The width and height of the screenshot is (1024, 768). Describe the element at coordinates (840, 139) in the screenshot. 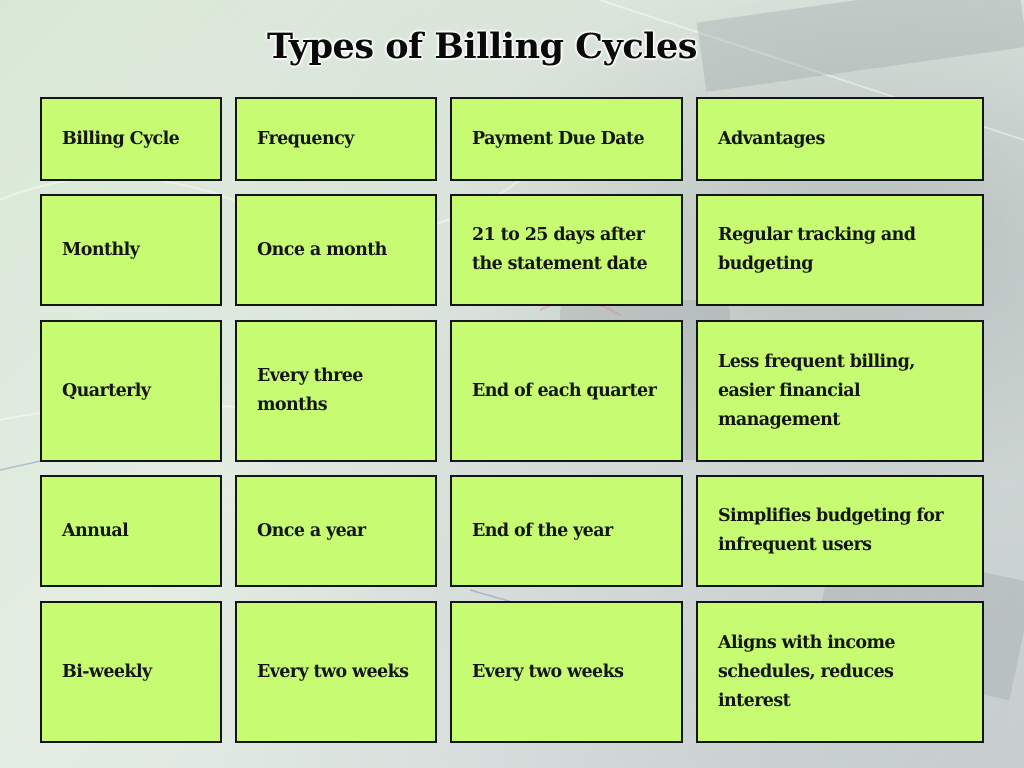

I see `header-cell-advantages: Advantages` at that location.